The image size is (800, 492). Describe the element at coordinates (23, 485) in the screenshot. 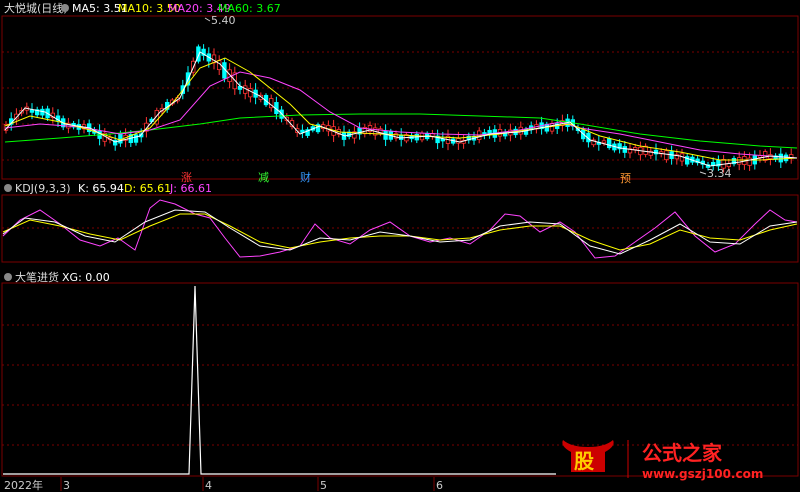

I see `x-tick-label: 2022年` at that location.